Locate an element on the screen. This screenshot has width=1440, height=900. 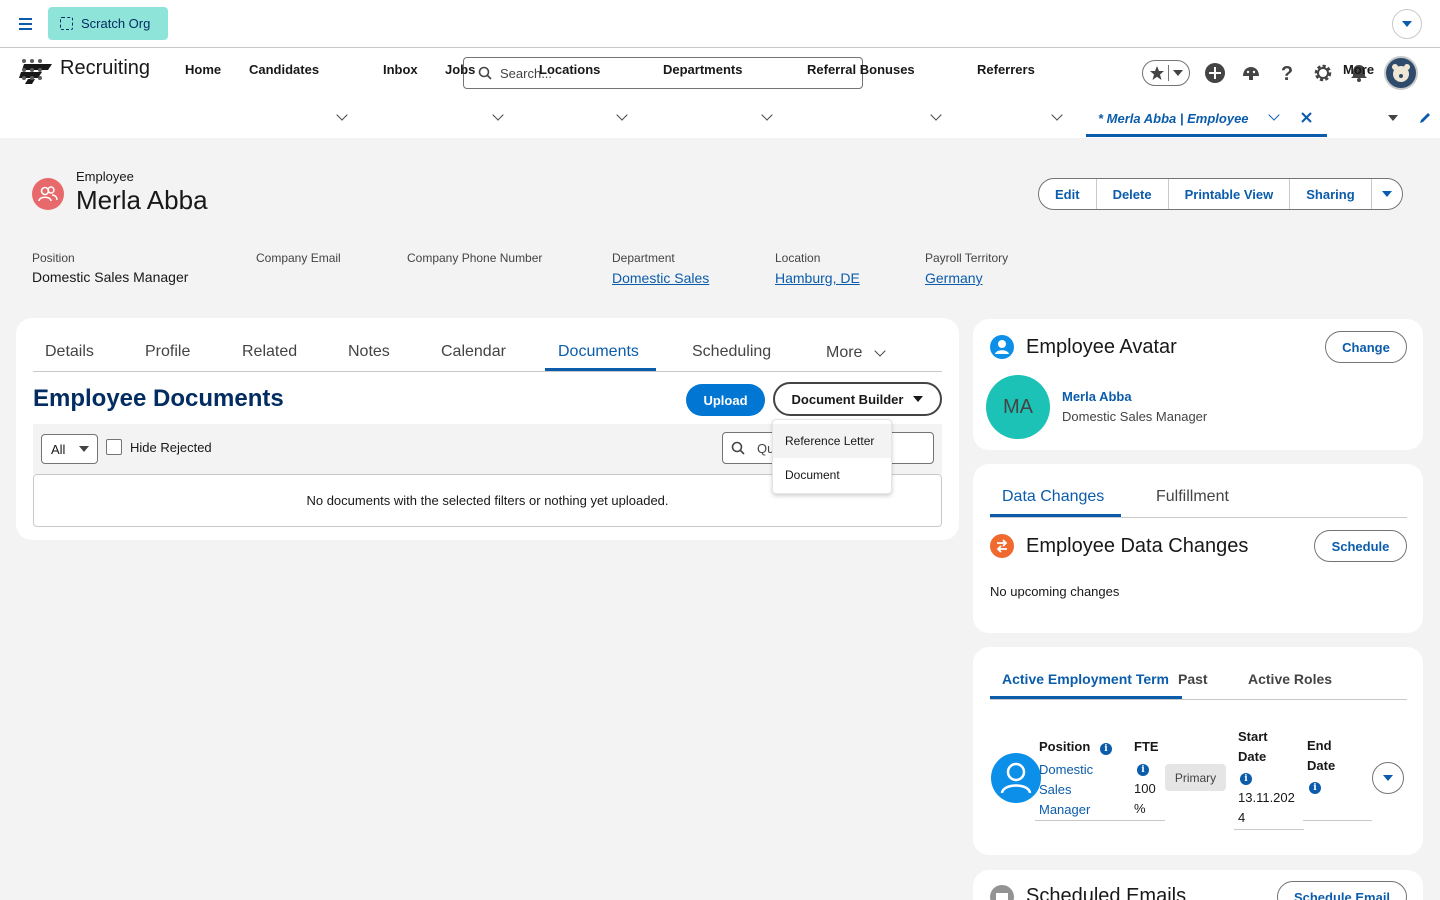
chevron-down-icon is located at coordinates (880, 351).